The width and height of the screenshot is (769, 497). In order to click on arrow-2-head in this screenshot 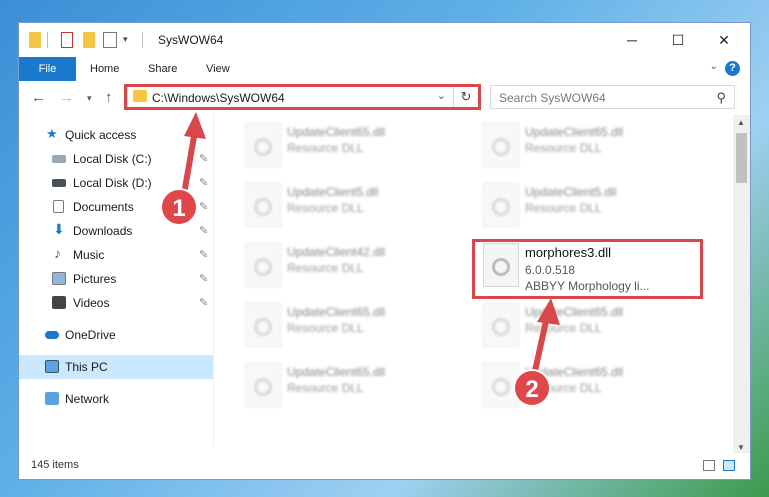, I will do `click(548, 311)`.